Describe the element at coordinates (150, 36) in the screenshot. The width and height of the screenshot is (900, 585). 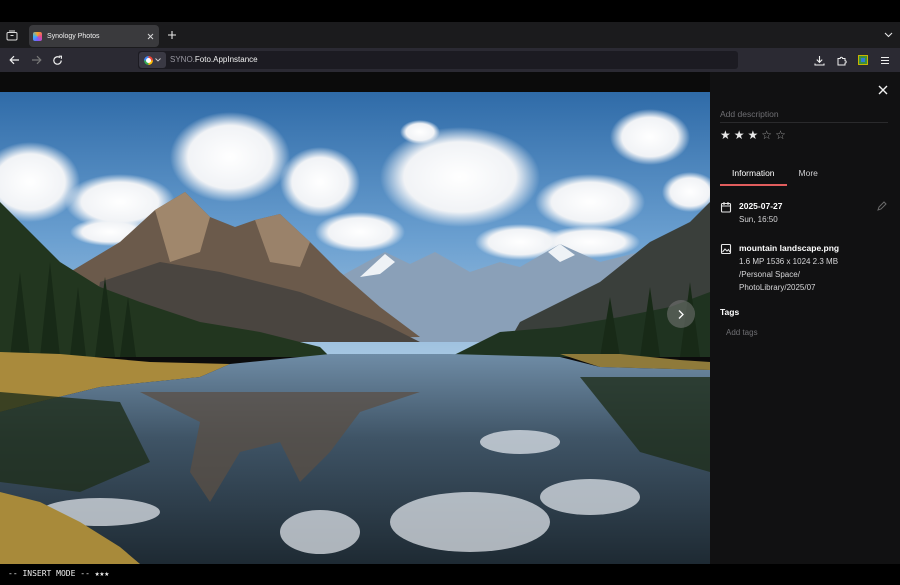
I see `close-tab-icon` at that location.